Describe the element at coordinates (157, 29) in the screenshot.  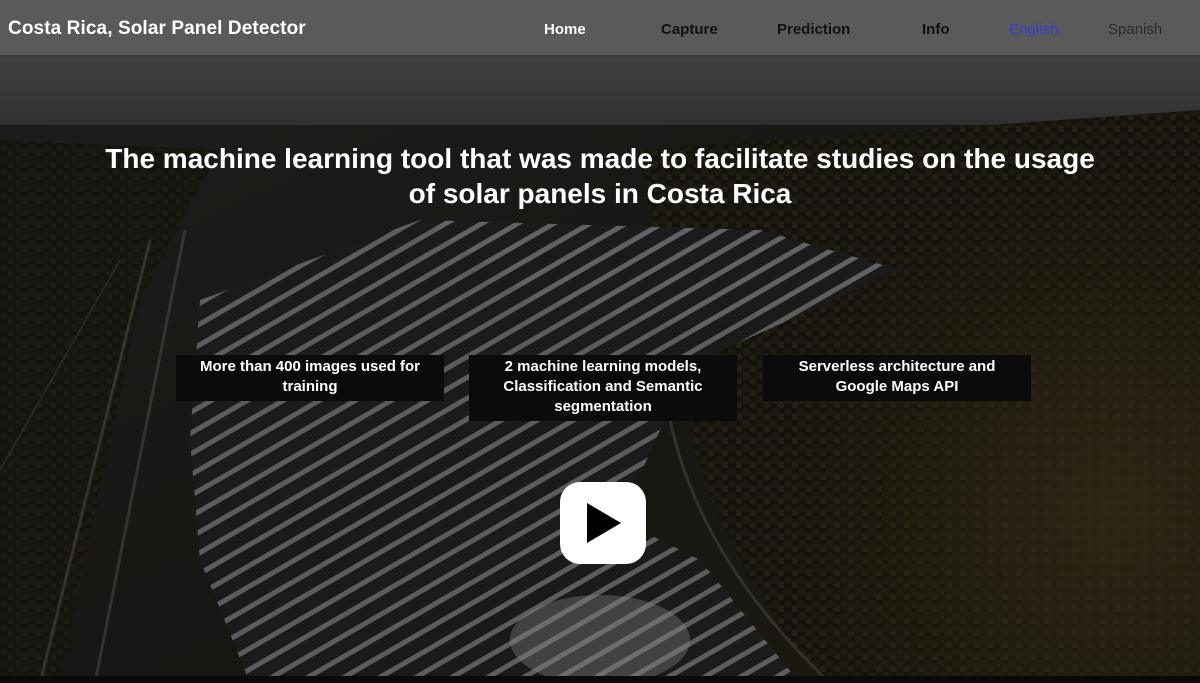
I see `brand-title: Costa Rica, Solar Panel Detector` at that location.